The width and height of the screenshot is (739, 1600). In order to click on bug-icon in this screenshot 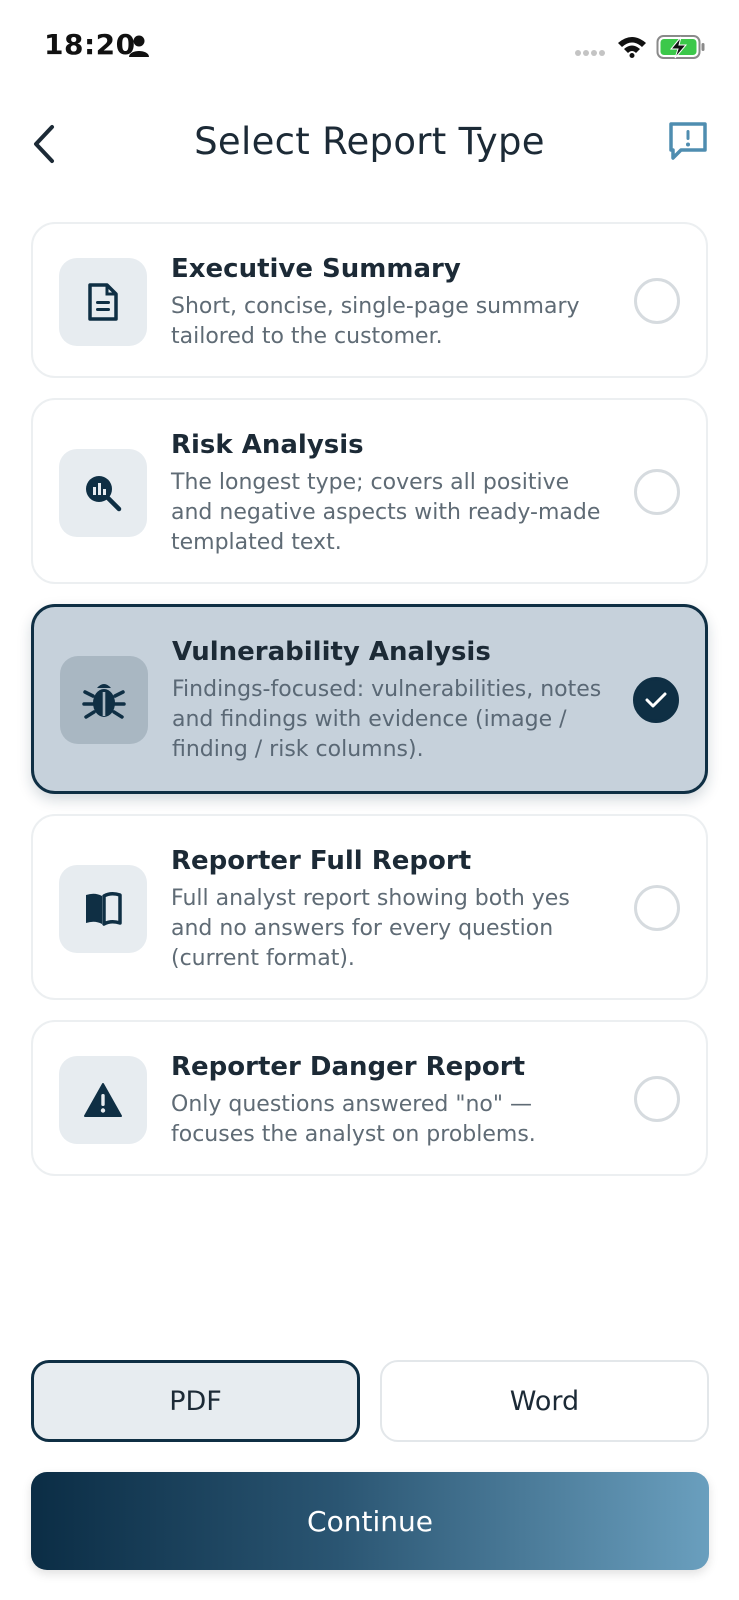, I will do `click(104, 701)`.